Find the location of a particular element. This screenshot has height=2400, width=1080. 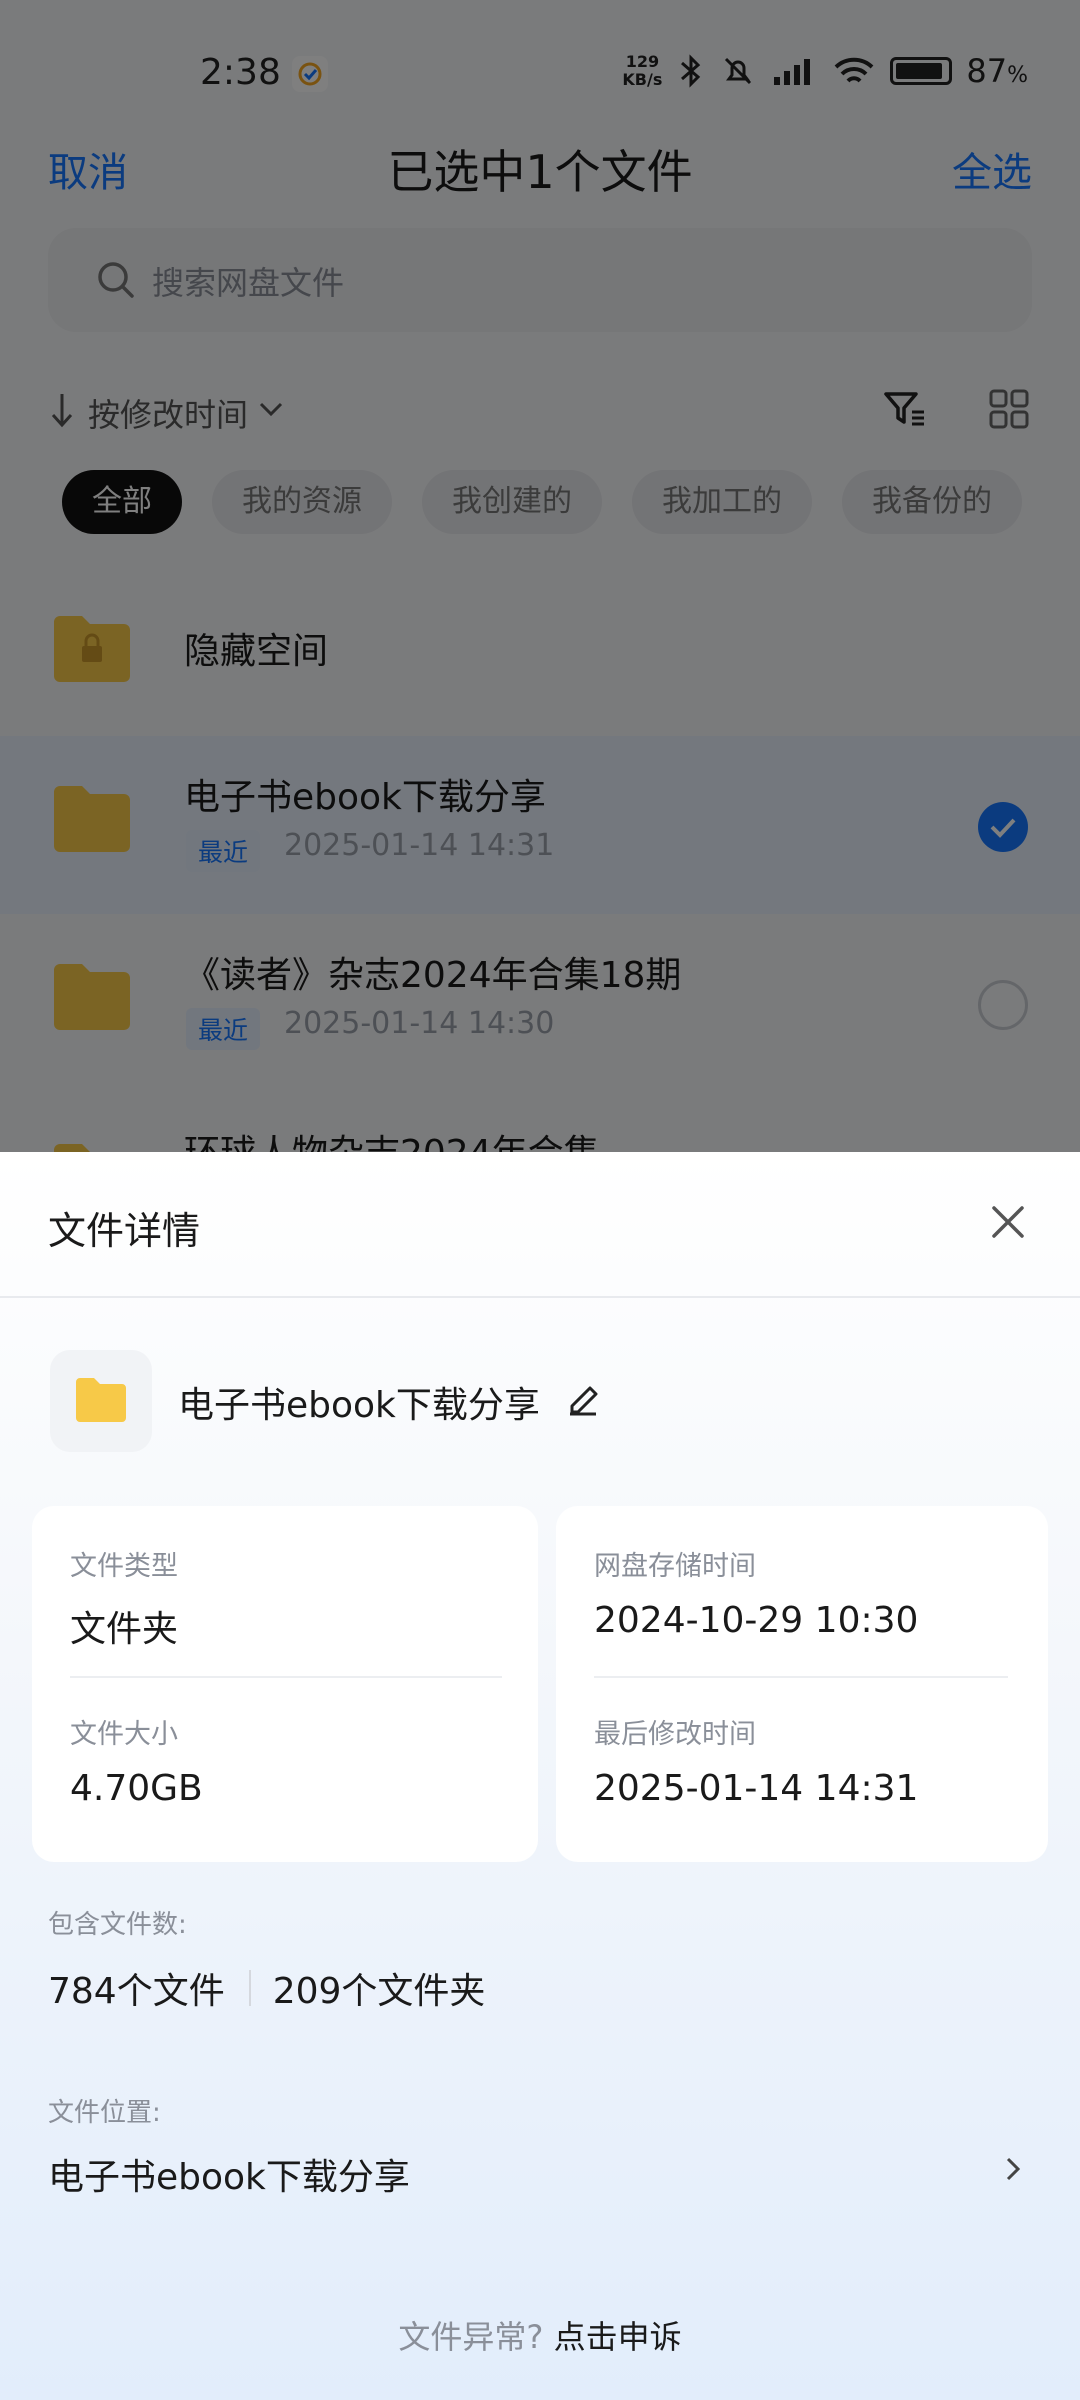

modified-time-label: 最后修改时间 is located at coordinates (675, 1734).